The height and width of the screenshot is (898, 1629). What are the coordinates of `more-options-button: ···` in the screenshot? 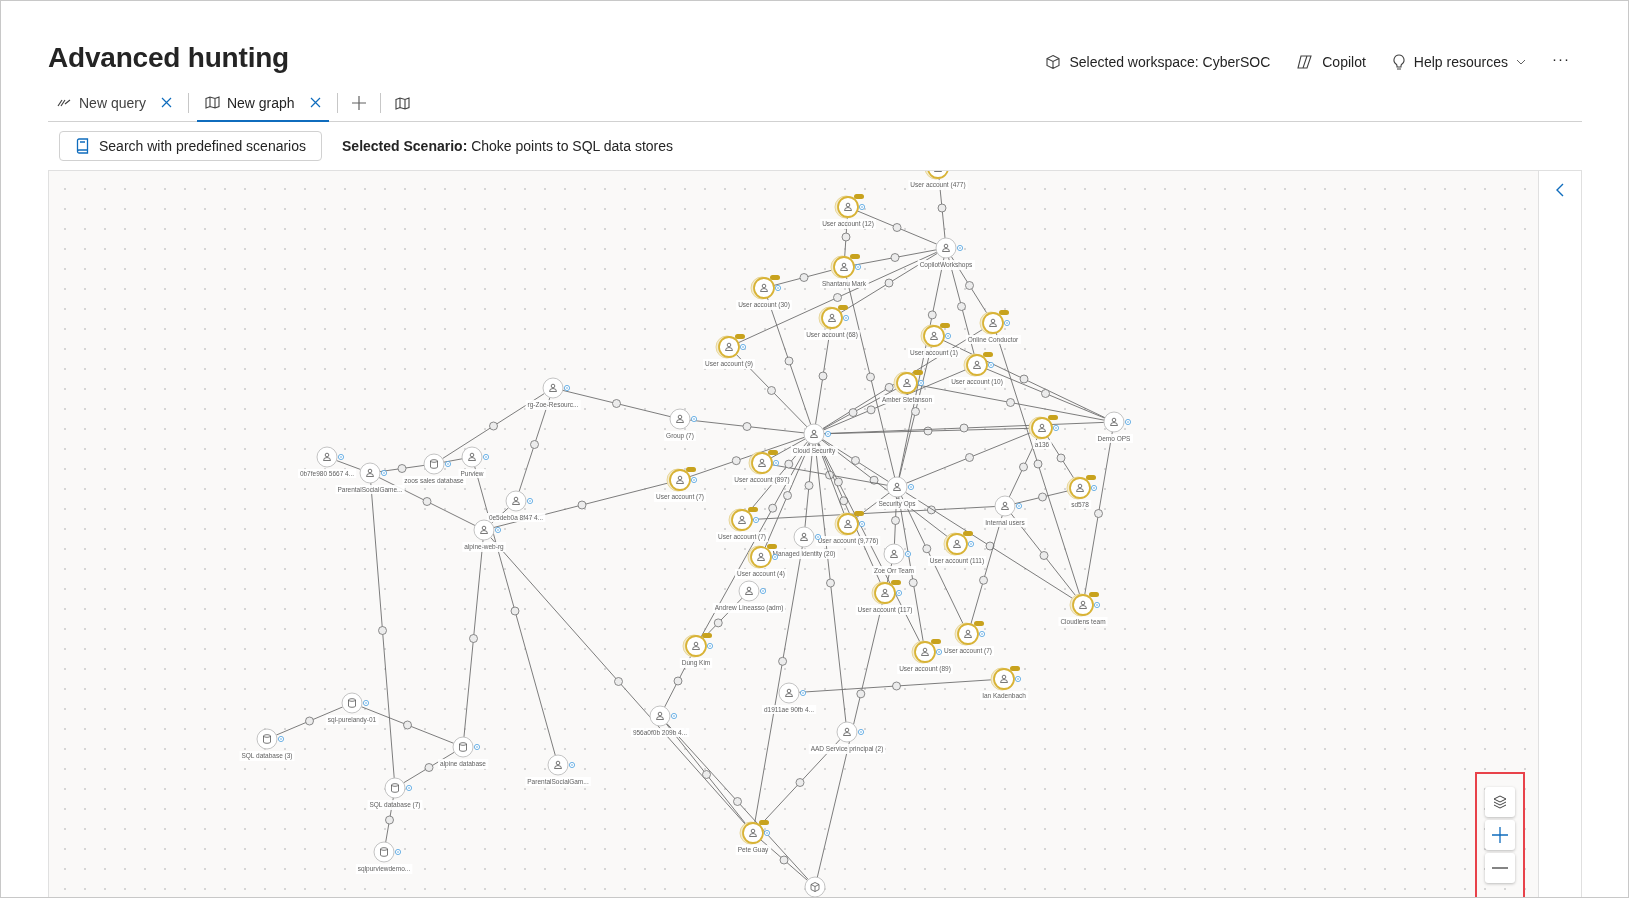 It's located at (1561, 58).